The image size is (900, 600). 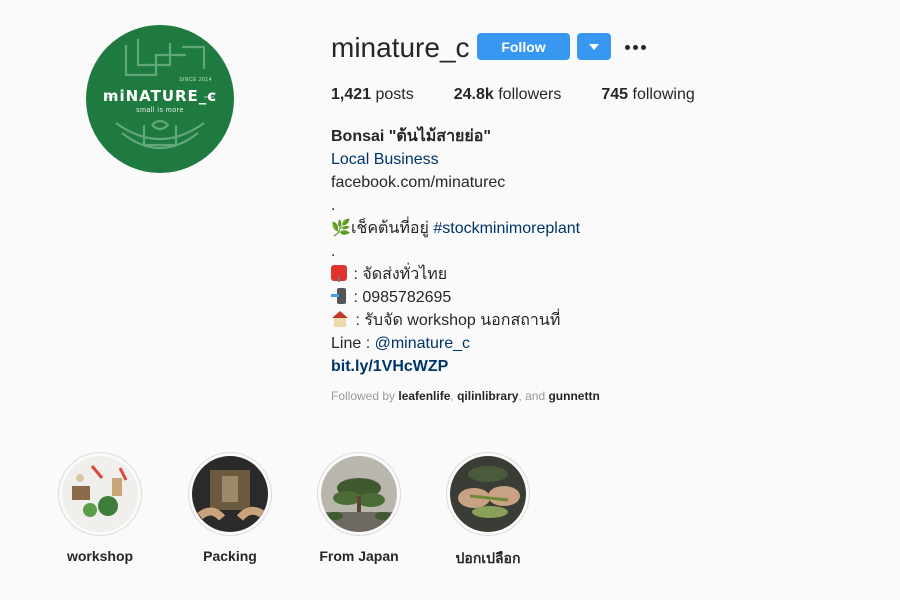 I want to click on story-highlight-from-japan: From Japan, so click(x=359, y=508).